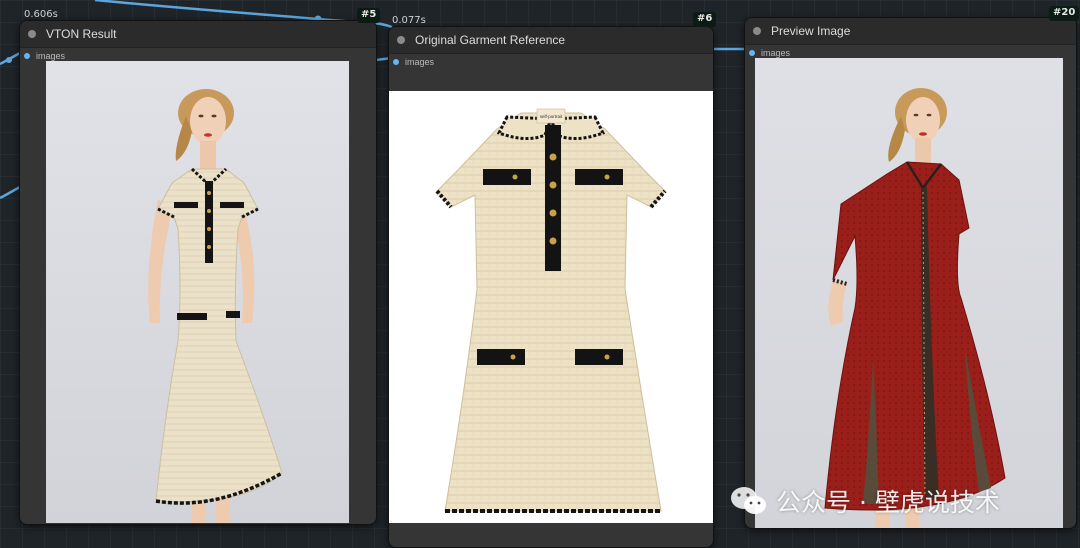 Image resolution: width=1080 pixels, height=548 pixels. I want to click on node-id-badge: #5, so click(369, 15).